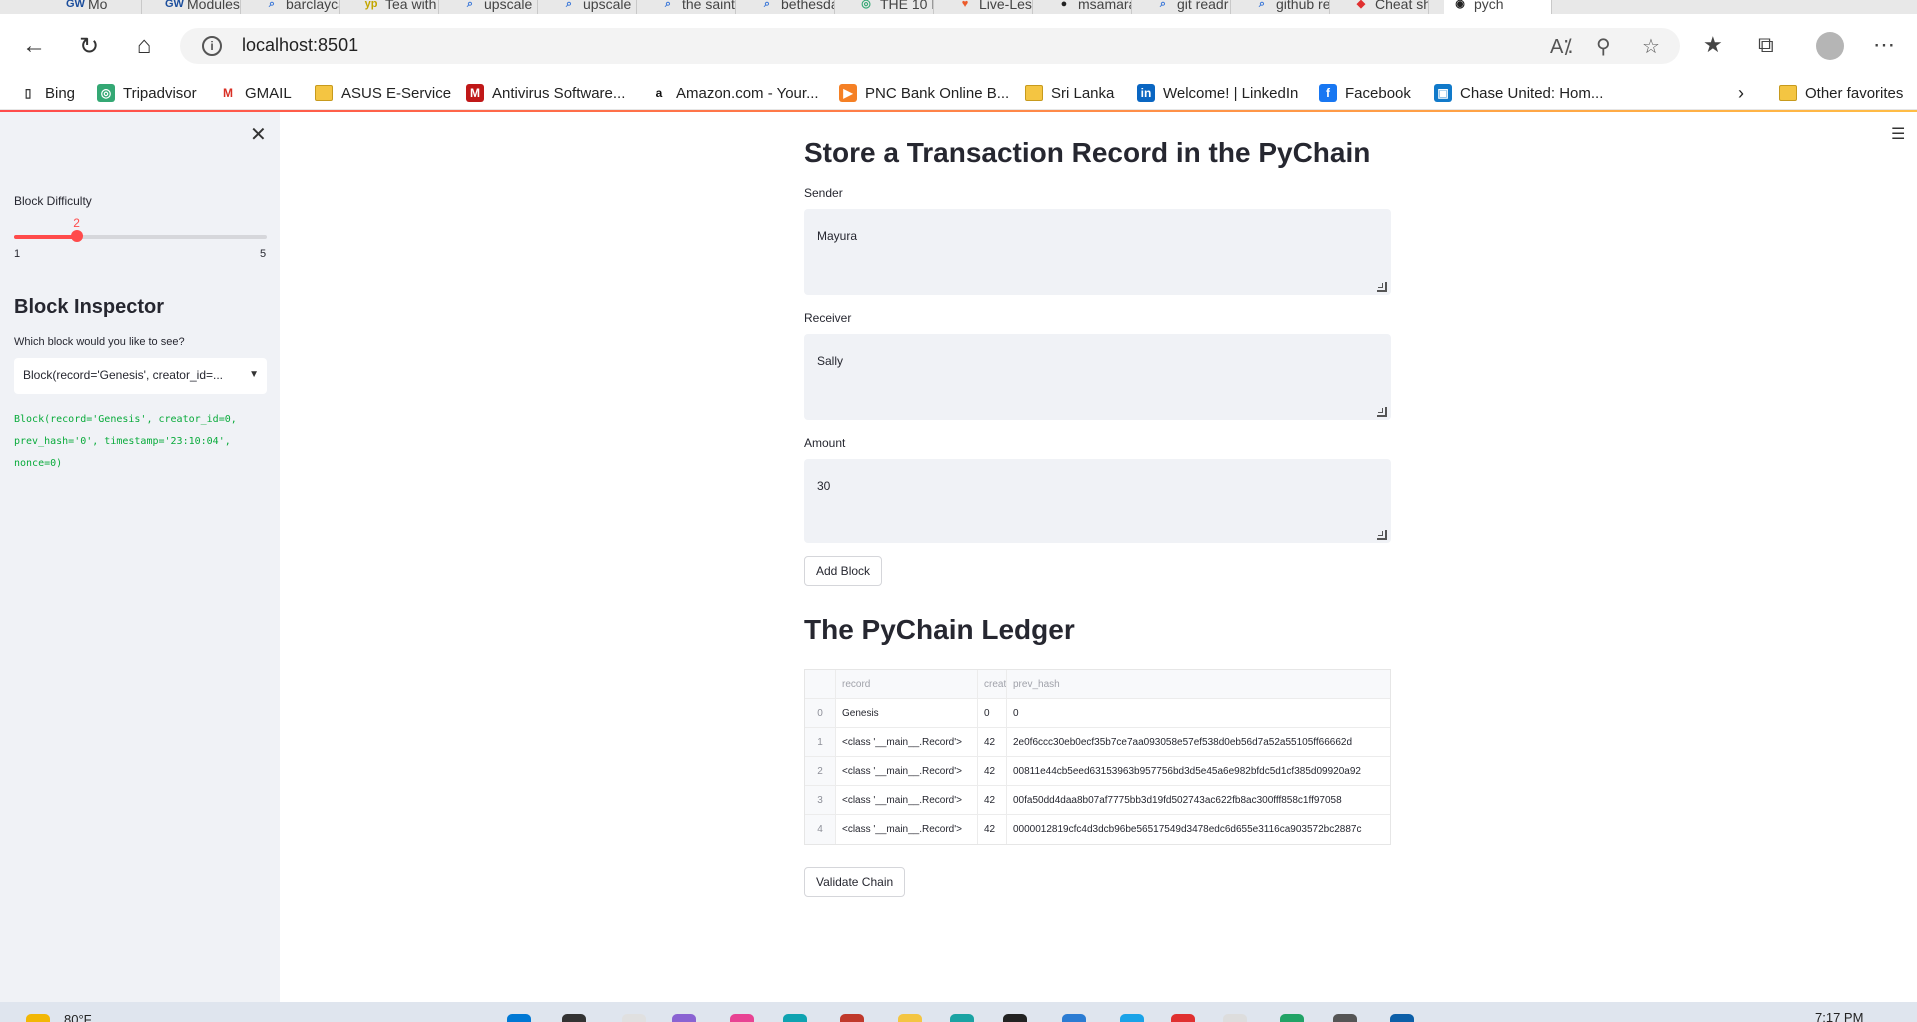 The height and width of the screenshot is (1022, 1917). I want to click on bookmark-item: ◎ Tripadvisor, so click(147, 93).